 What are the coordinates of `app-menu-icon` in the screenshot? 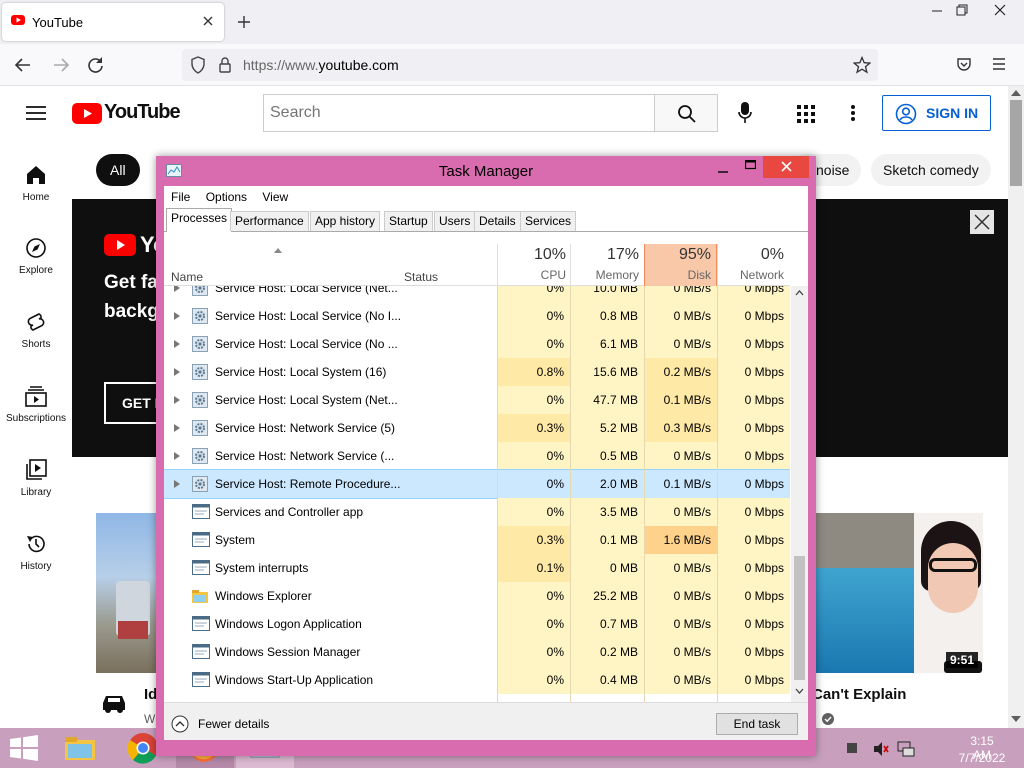 It's located at (999, 64).